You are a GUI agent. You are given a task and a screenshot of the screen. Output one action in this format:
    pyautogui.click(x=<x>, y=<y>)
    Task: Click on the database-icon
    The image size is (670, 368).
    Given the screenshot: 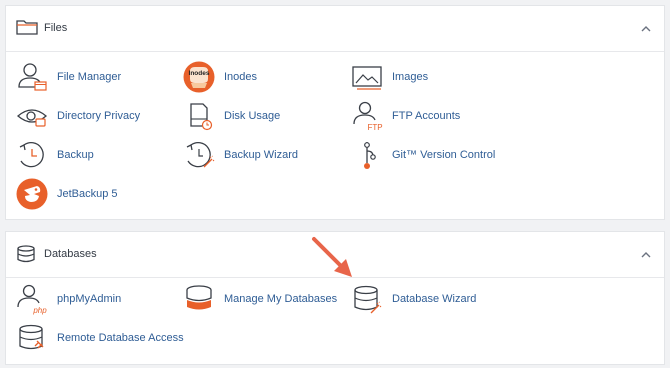 What is the action you would take?
    pyautogui.click(x=26, y=256)
    